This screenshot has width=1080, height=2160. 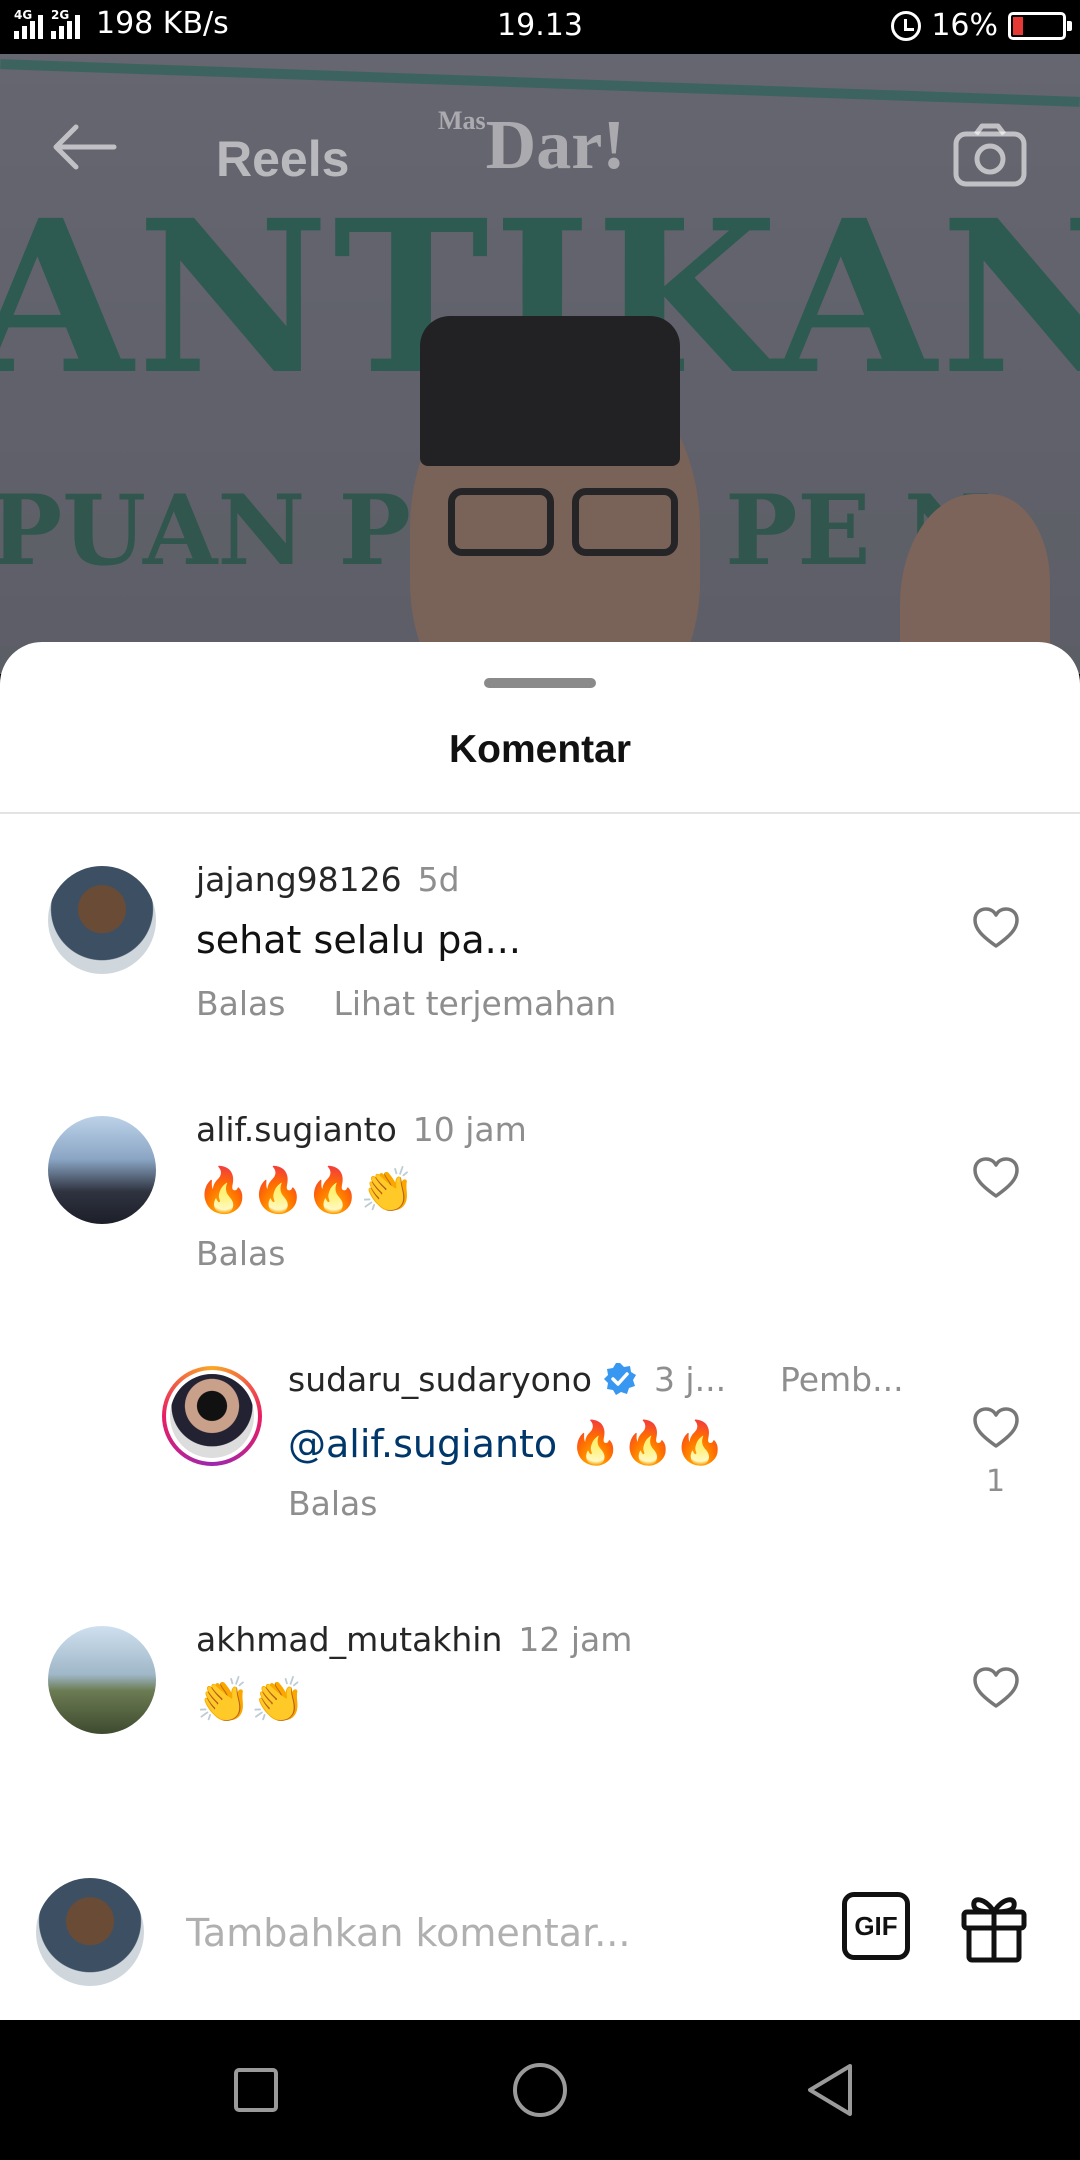 I want to click on verified-badge-icon, so click(x=619, y=1379).